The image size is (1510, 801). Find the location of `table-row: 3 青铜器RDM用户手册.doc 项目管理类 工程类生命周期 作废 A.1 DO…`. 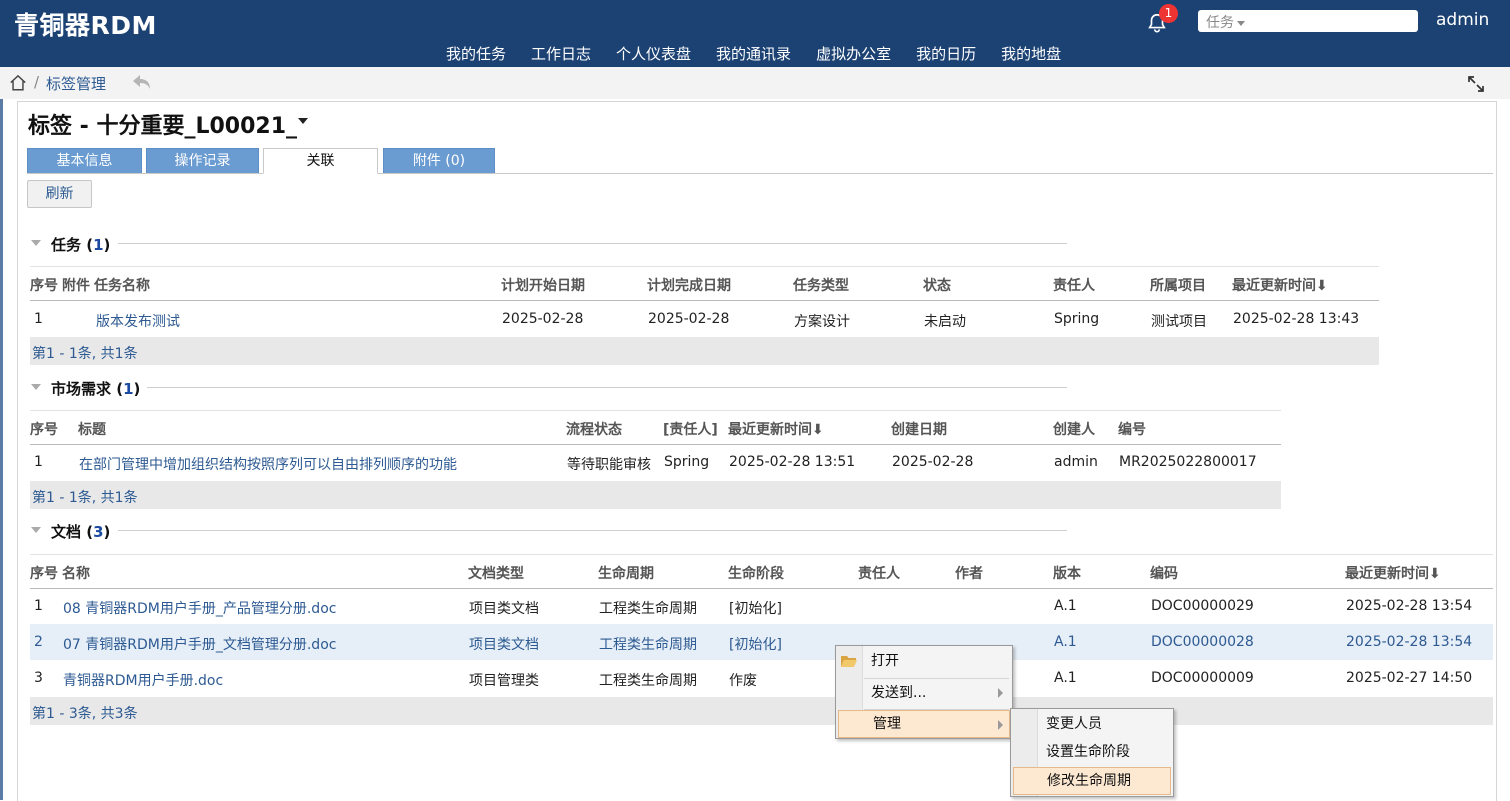

table-row: 3 青铜器RDM用户手册.doc 项目管理类 工程类生命周期 作废 A.1 DO… is located at coordinates (761, 678).